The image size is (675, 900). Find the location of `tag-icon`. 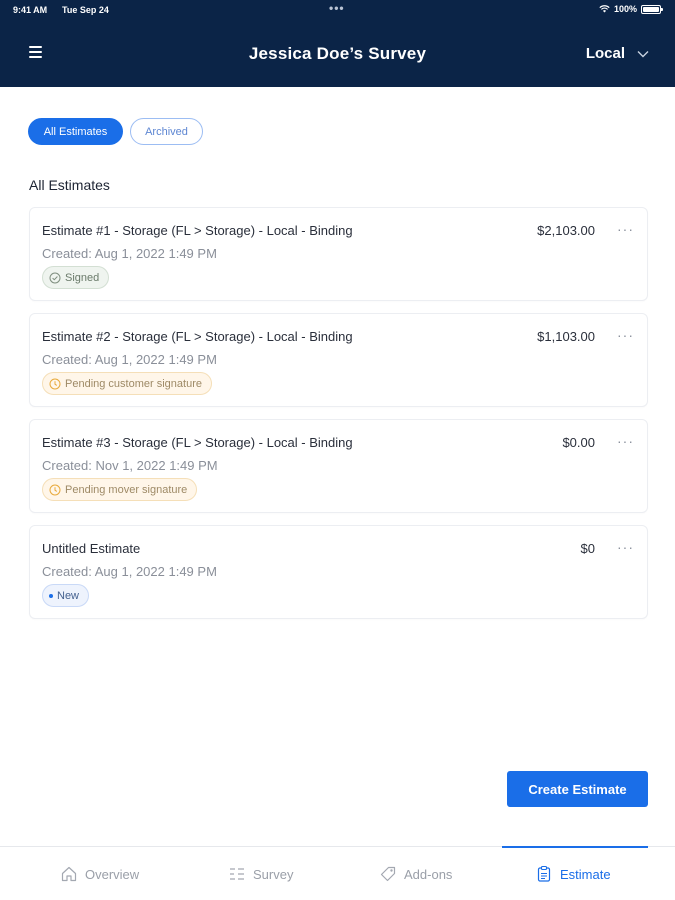

tag-icon is located at coordinates (388, 874).